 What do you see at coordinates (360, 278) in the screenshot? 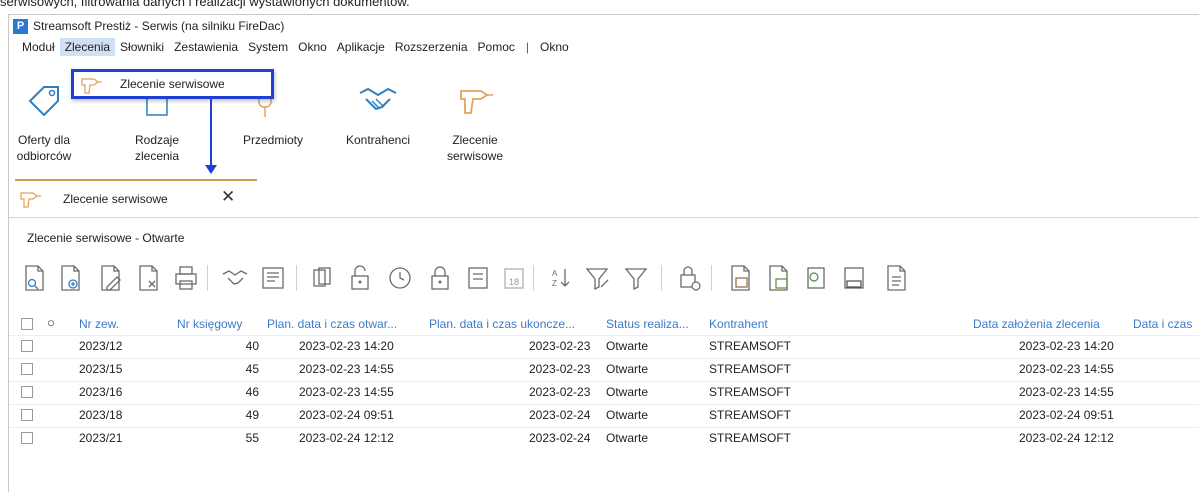
I see `unlock-icon` at bounding box center [360, 278].